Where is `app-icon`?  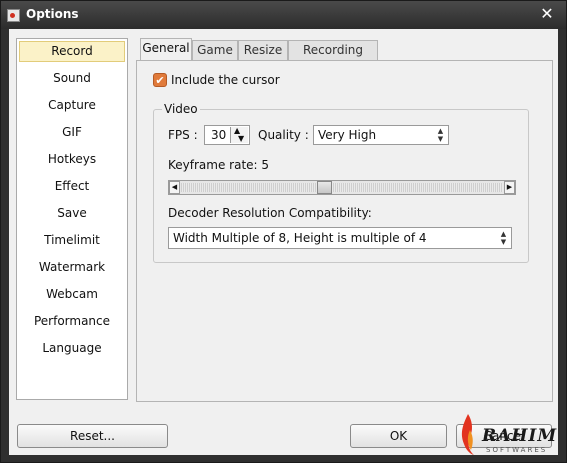 app-icon is located at coordinates (13, 15).